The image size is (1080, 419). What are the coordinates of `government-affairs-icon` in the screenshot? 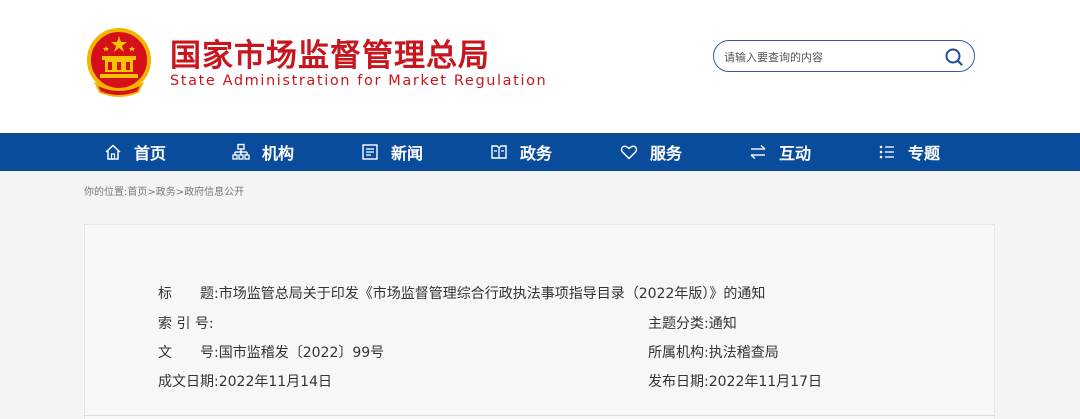 It's located at (499, 152).